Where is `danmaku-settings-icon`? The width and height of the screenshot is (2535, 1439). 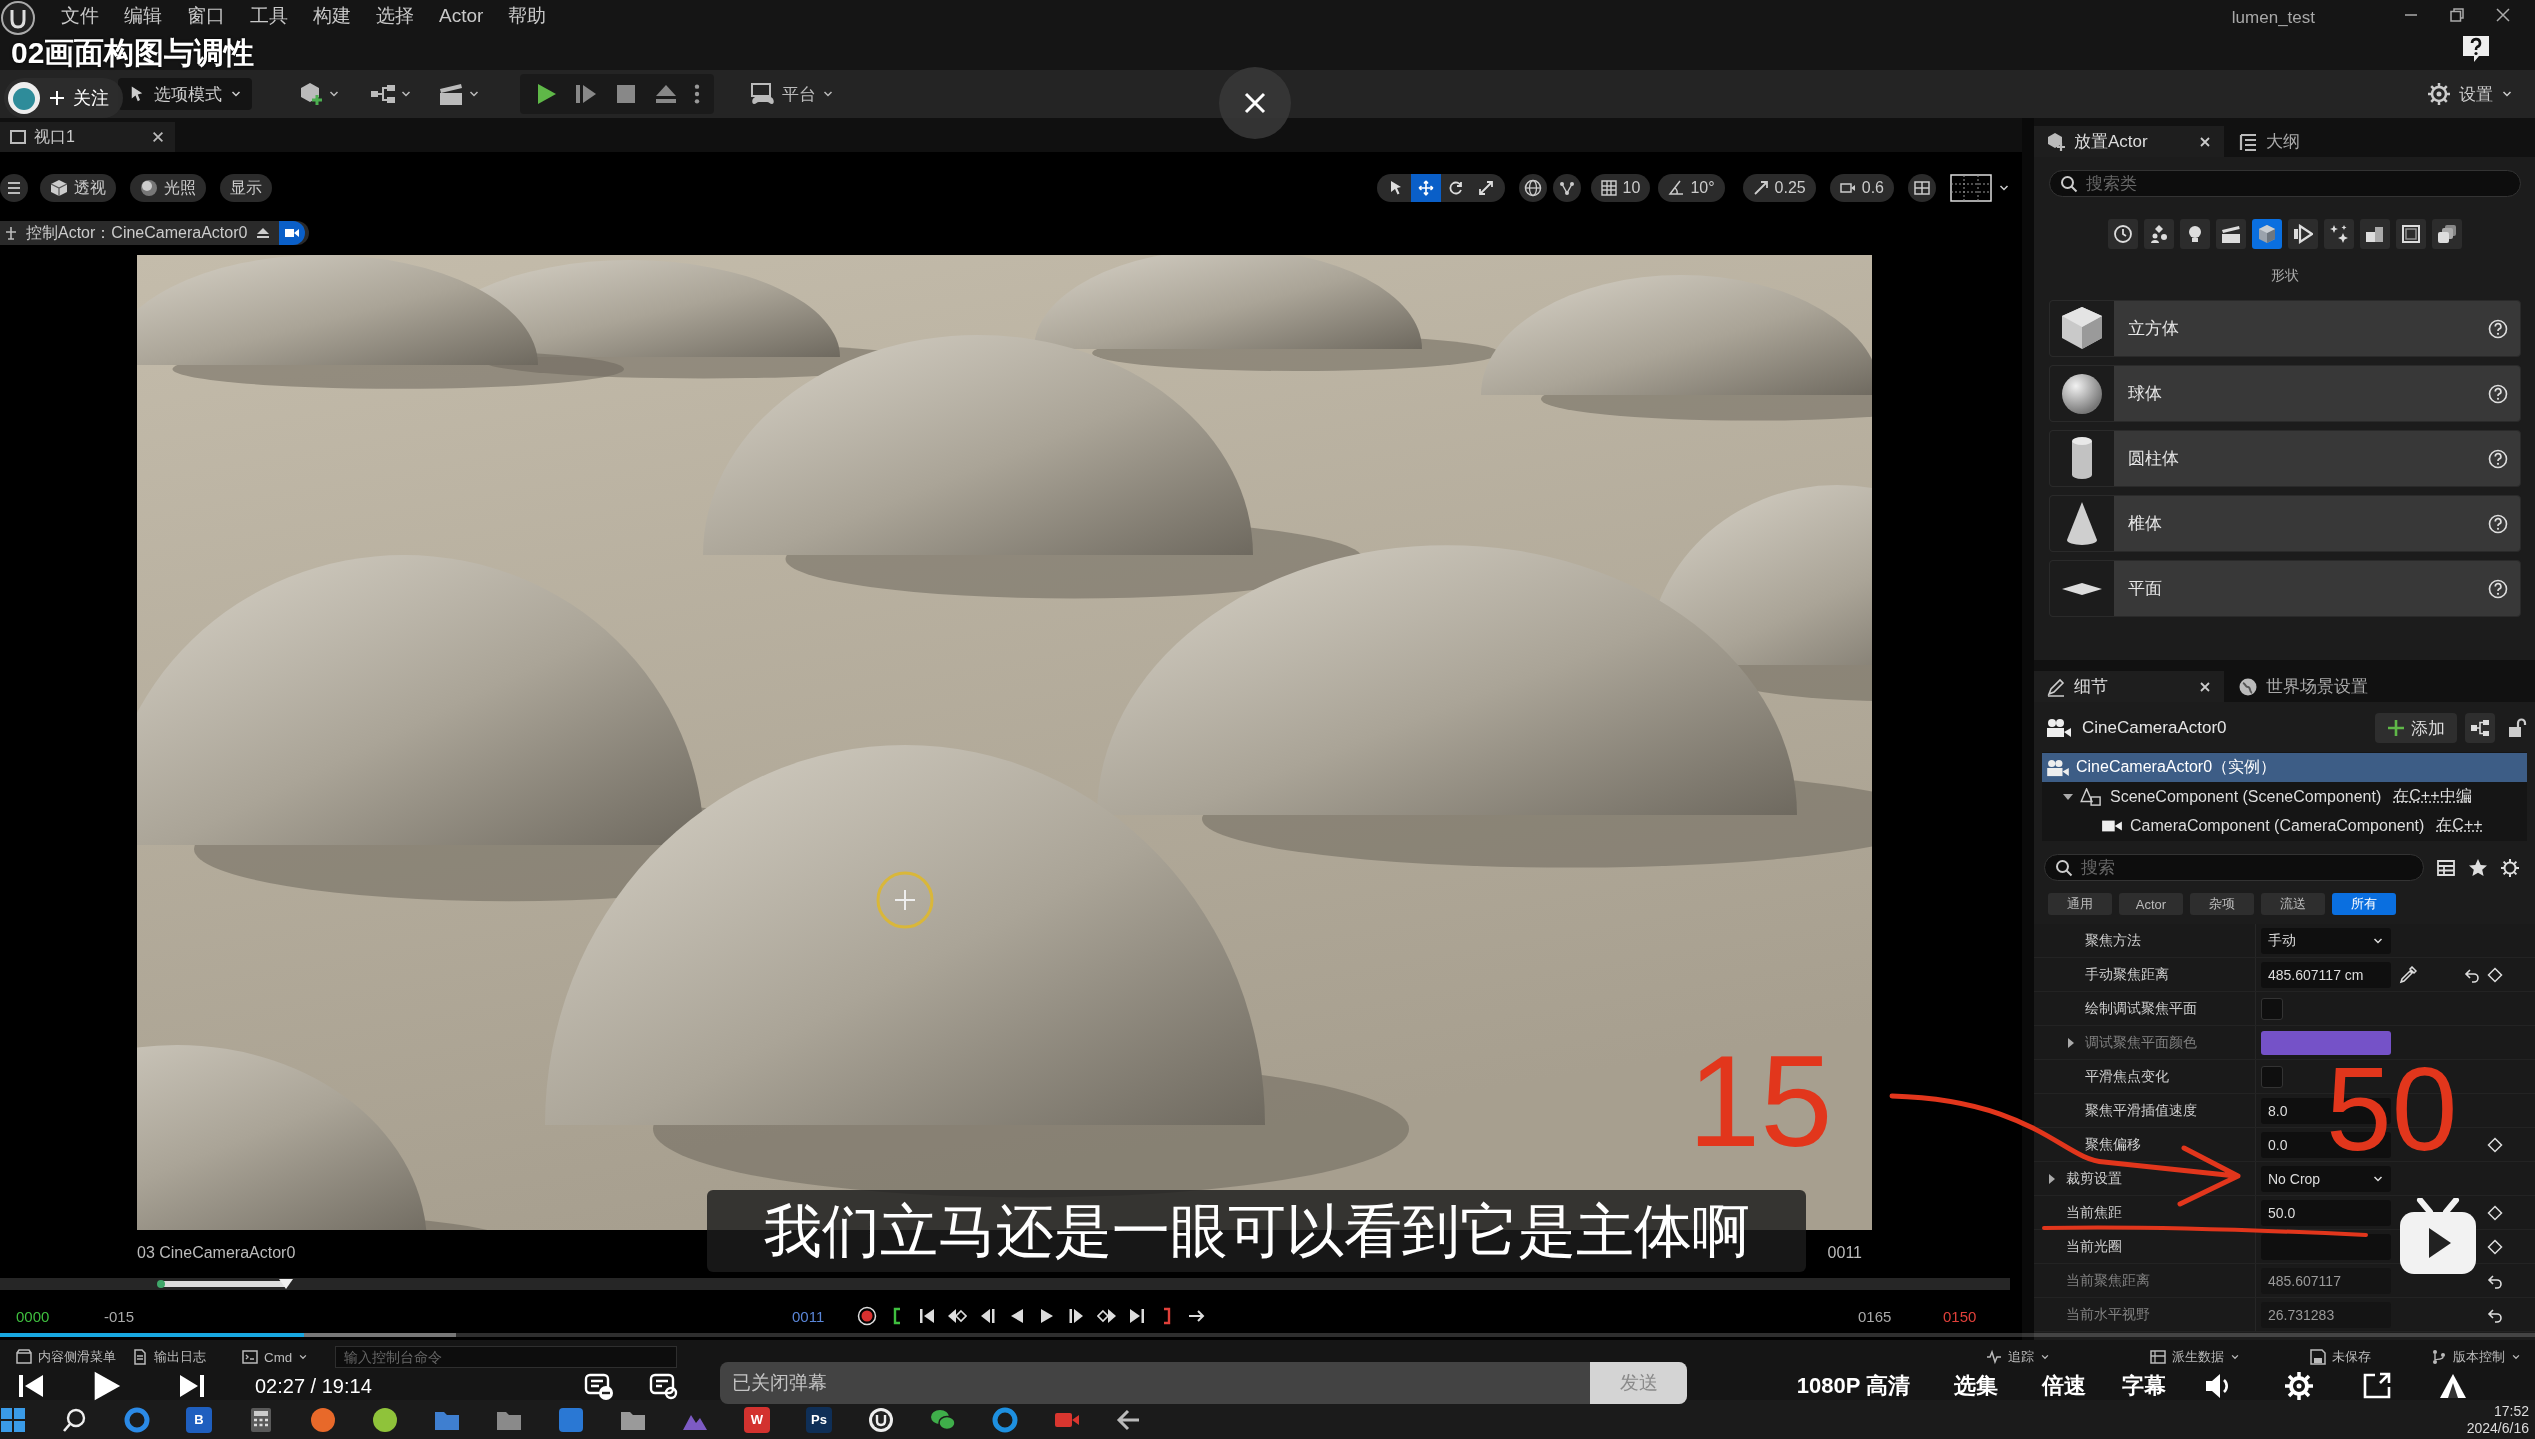
danmaku-settings-icon is located at coordinates (663, 1386).